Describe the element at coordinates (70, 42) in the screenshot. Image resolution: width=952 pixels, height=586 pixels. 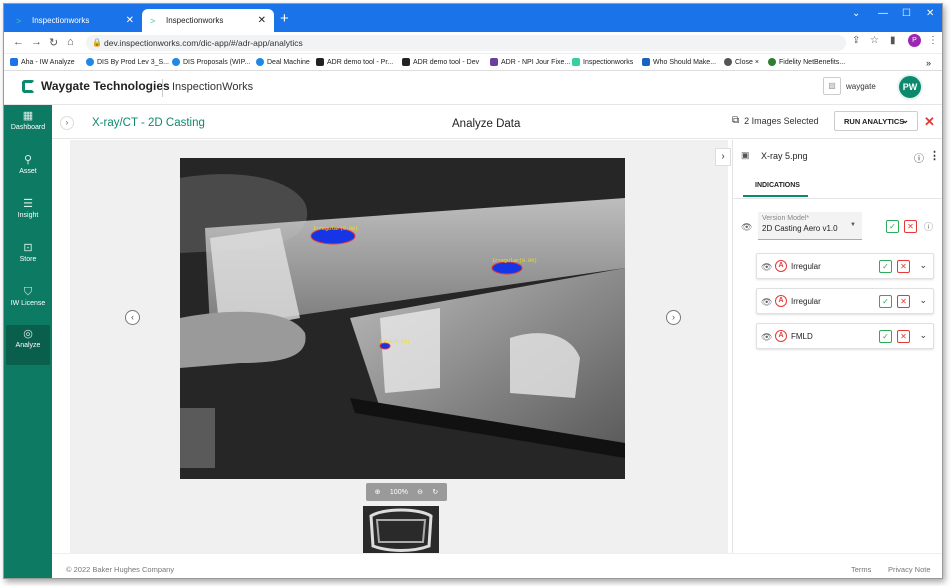
I see `home-icon: ⌂` at that location.